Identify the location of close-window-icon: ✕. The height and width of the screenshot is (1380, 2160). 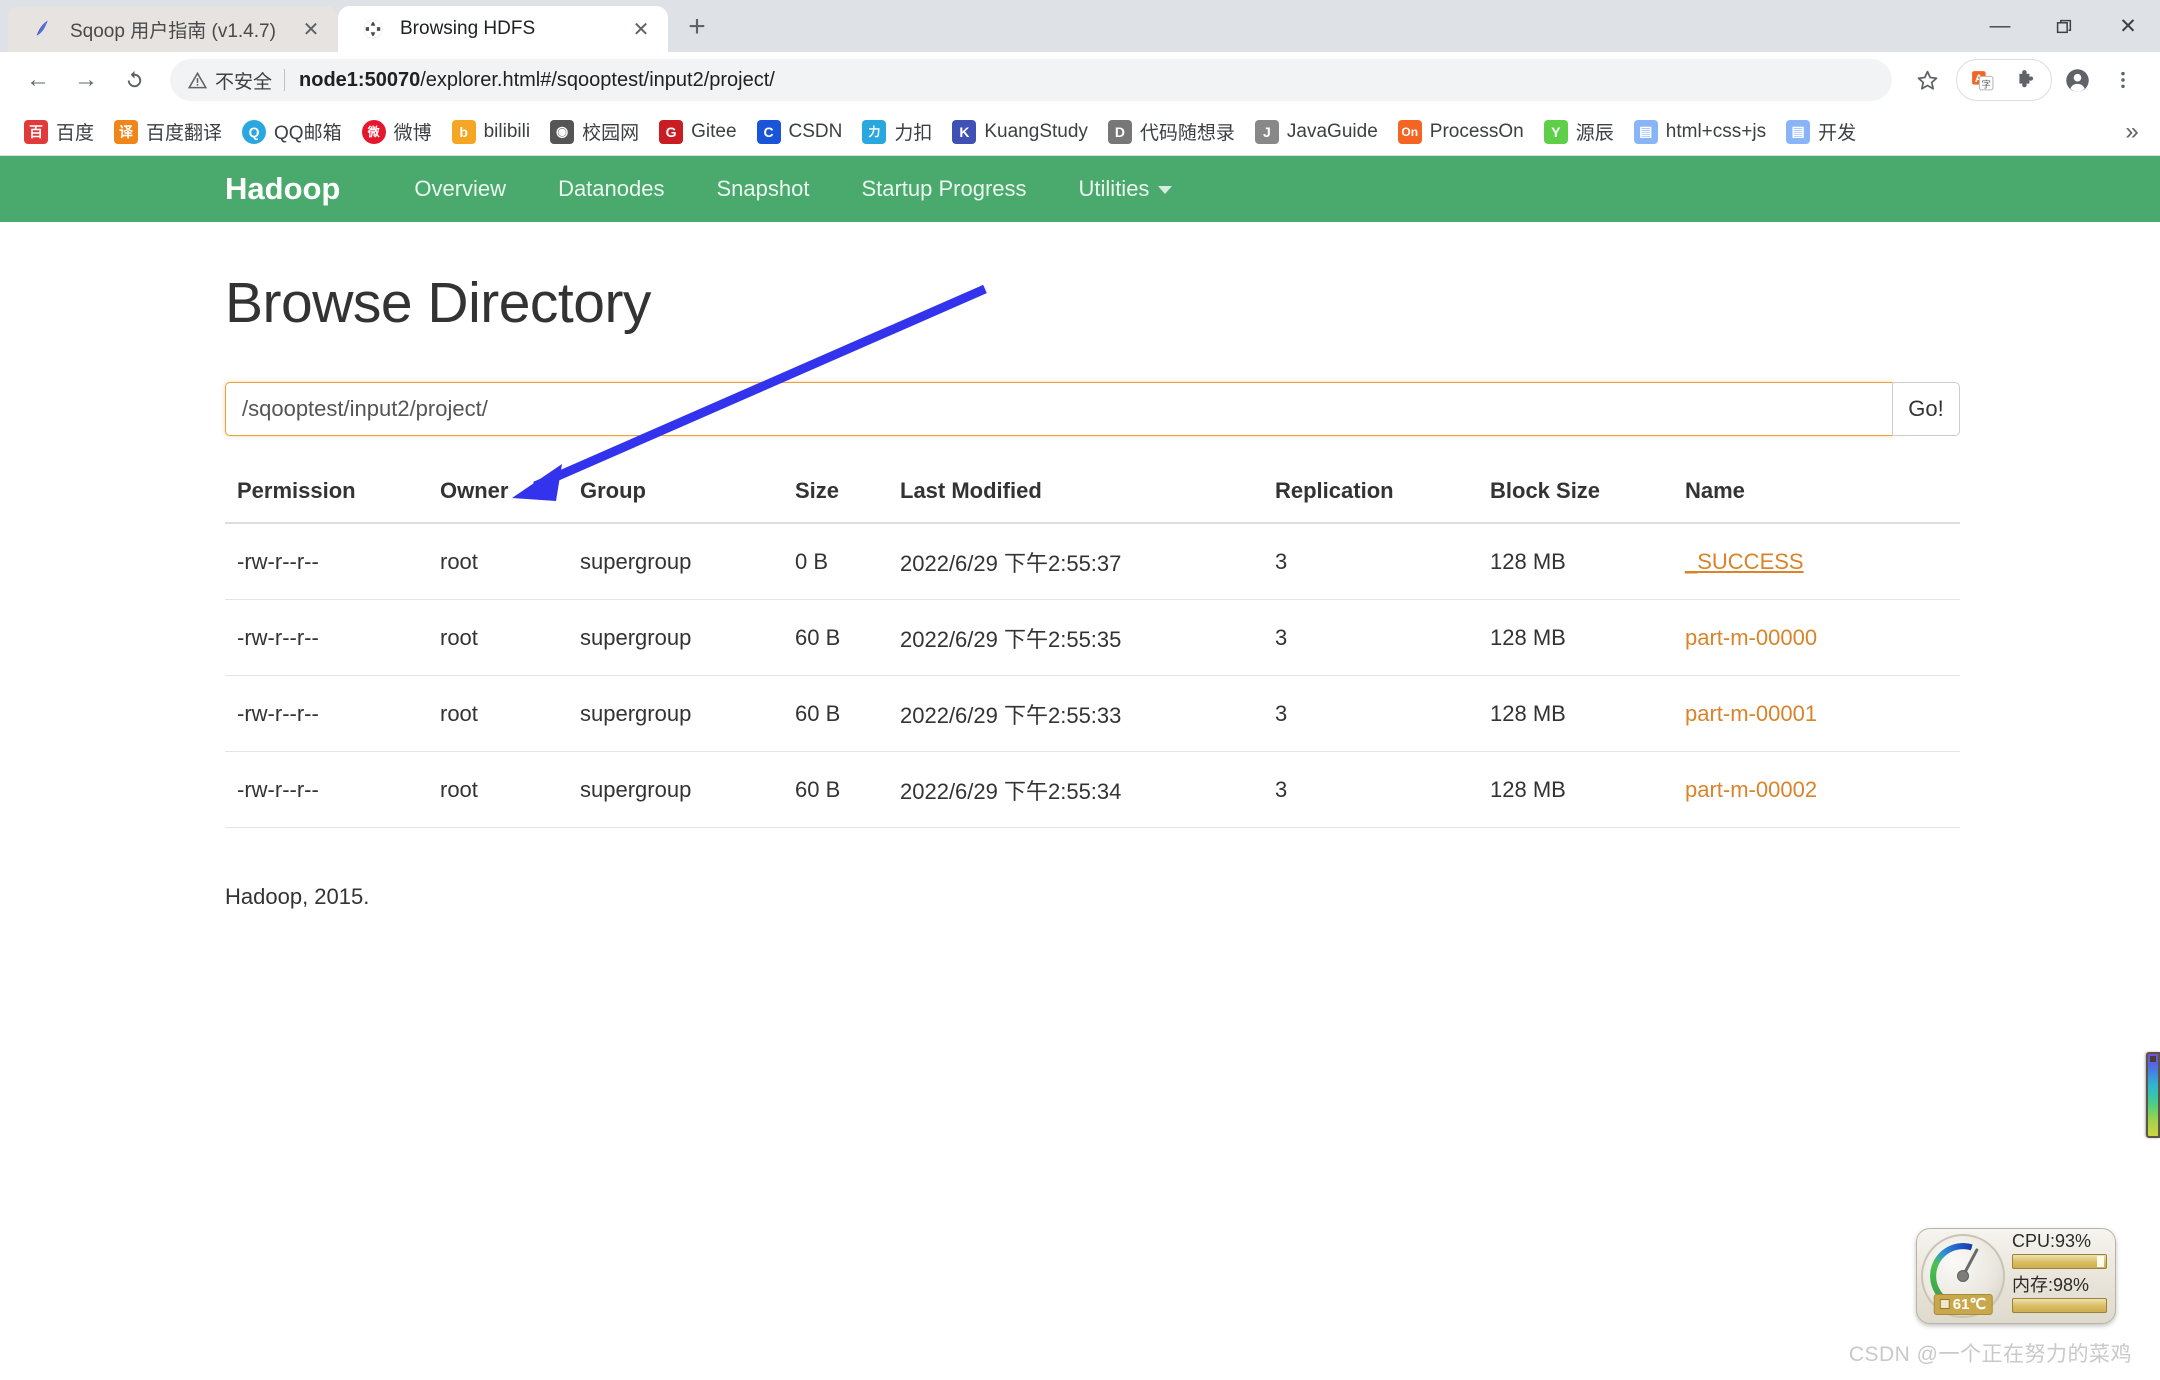
(2128, 26).